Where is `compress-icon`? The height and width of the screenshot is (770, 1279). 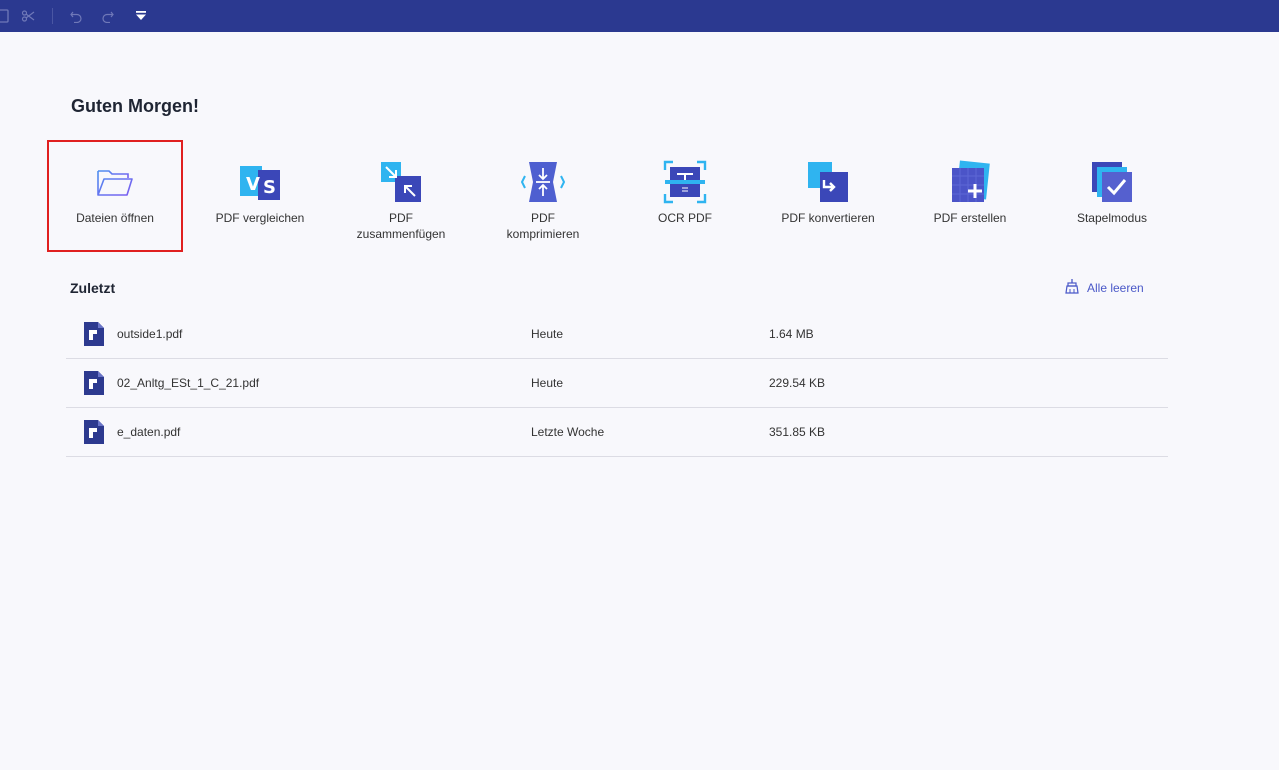 compress-icon is located at coordinates (543, 182).